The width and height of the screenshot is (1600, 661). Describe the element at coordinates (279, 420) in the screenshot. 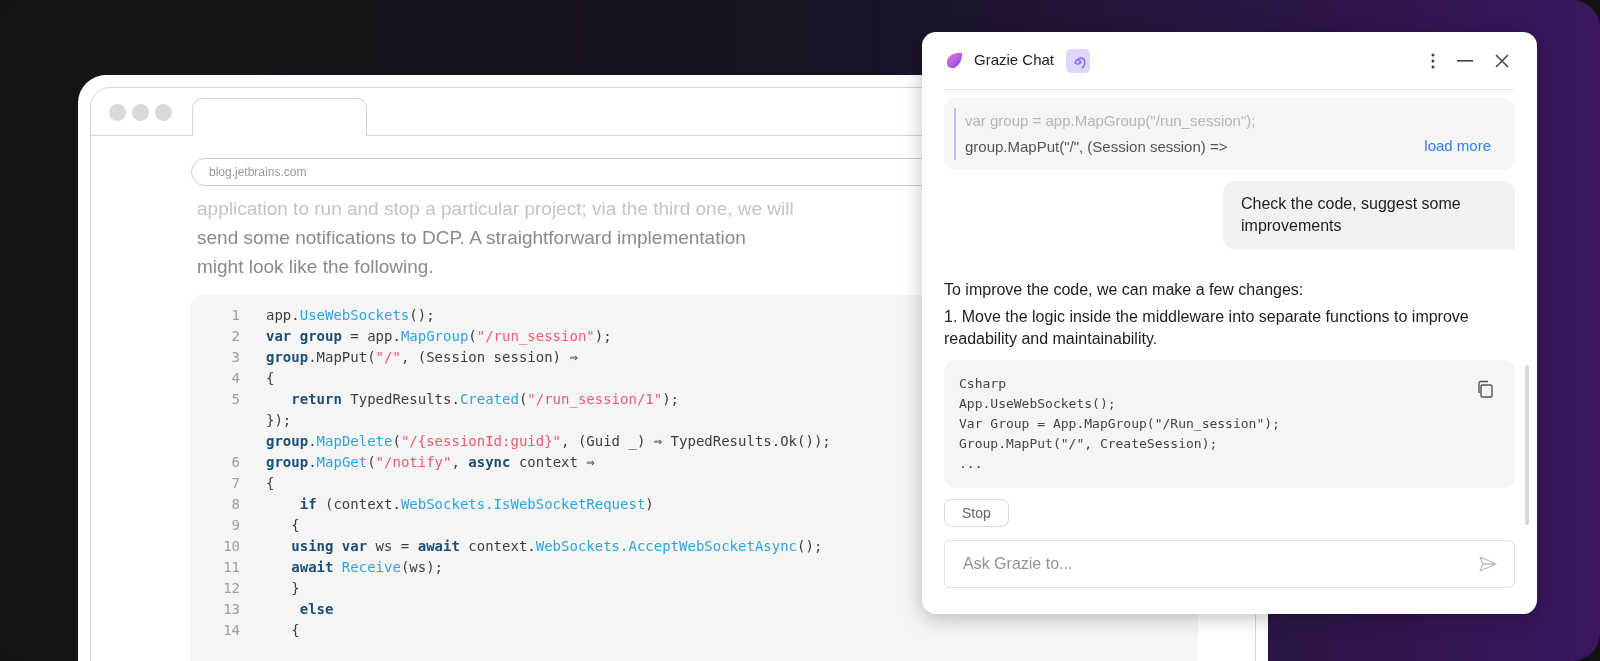

I see `code-line: });` at that location.